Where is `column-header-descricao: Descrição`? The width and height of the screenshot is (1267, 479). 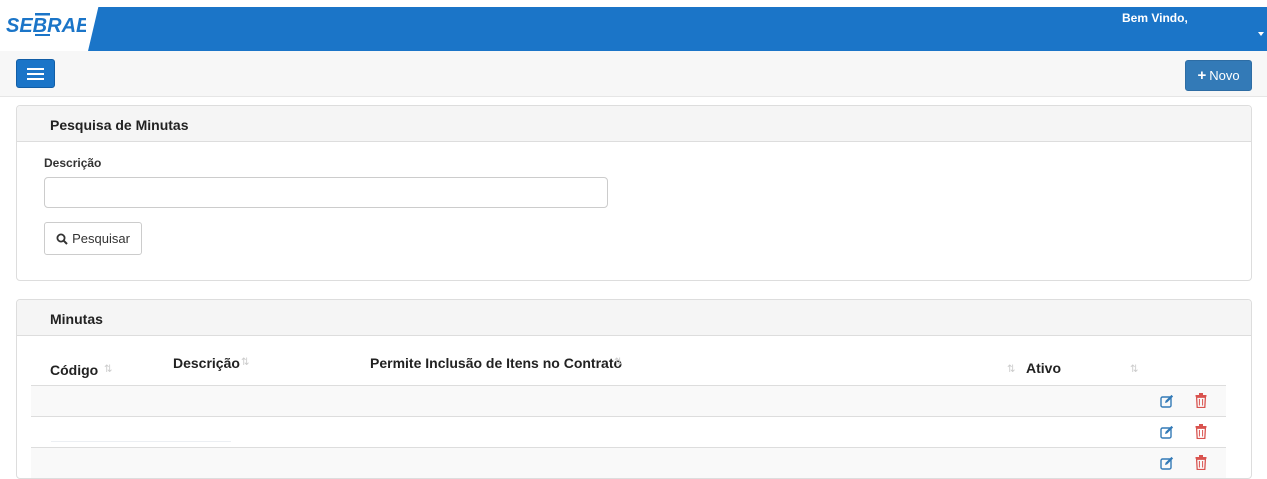 column-header-descricao: Descrição is located at coordinates (206, 363).